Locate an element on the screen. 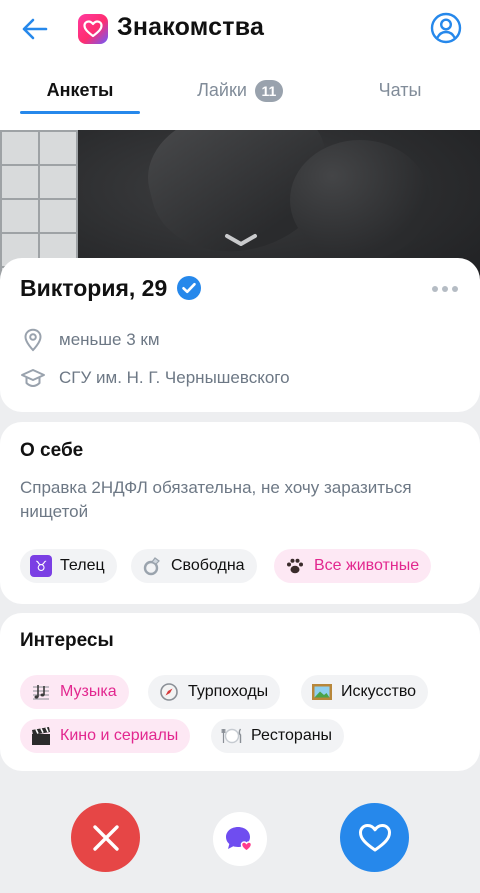 The image size is (480, 893). paw-icon is located at coordinates (295, 566).